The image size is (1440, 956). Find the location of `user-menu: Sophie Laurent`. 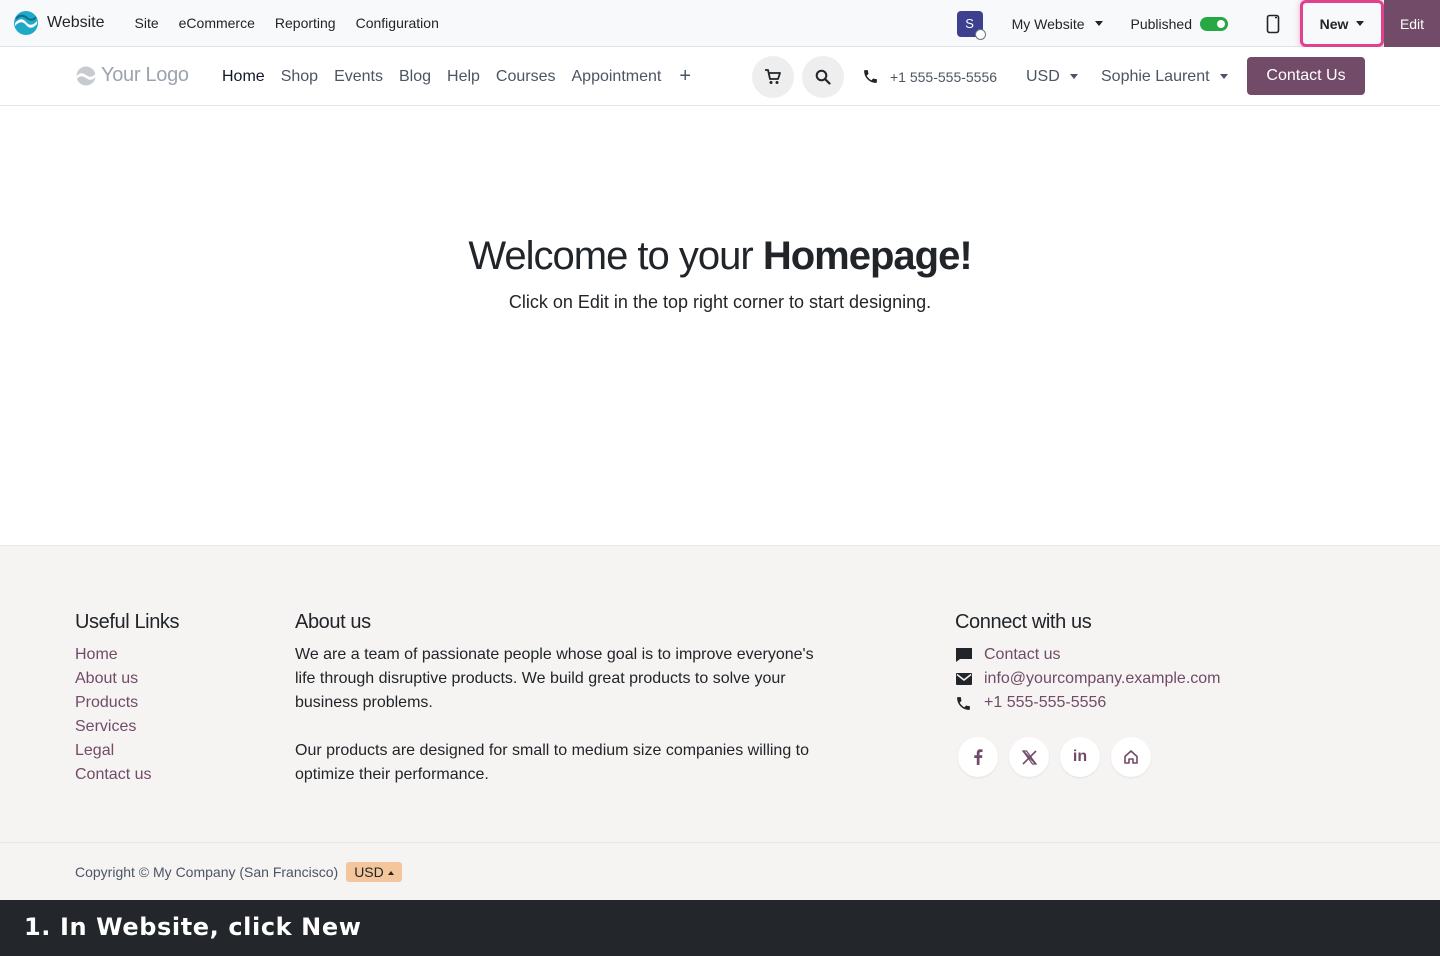

user-menu: Sophie Laurent is located at coordinates (1164, 76).